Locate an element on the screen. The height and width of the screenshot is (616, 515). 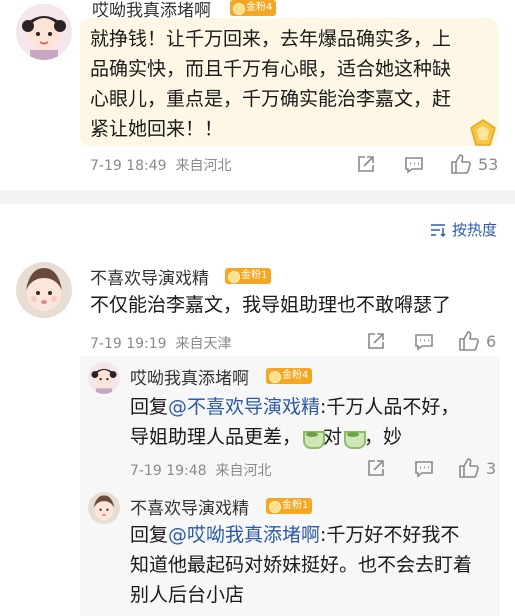
reply-text: 回复@不喜欢导演戏精:千万人品不好， 导姐助理人品更差， 对 ，妙 is located at coordinates (315, 422).